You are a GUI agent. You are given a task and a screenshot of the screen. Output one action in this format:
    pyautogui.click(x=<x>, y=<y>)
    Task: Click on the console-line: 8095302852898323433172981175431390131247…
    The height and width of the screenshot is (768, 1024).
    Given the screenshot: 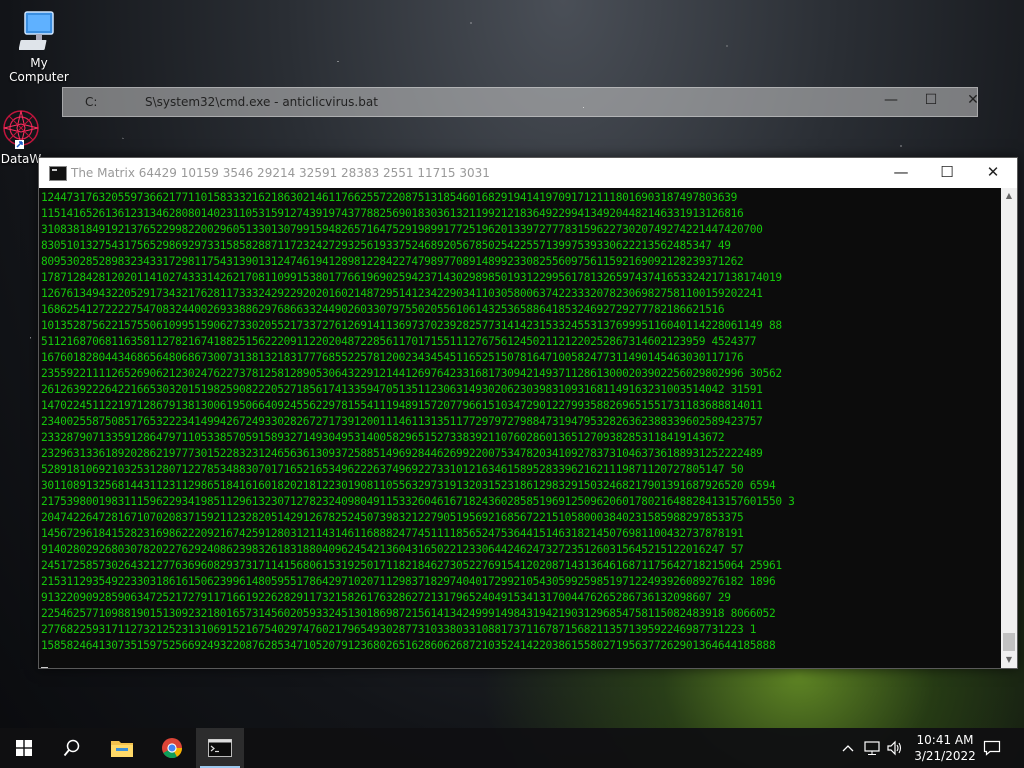 What is the action you would take?
    pyautogui.click(x=392, y=261)
    